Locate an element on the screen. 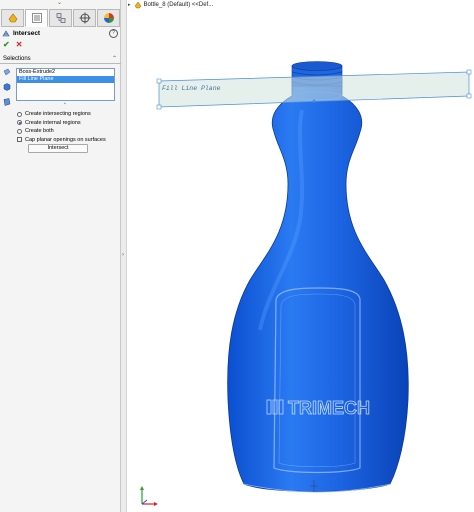 The image size is (474, 512). collapse-arrow-icon: ⌄ is located at coordinates (59, 3).